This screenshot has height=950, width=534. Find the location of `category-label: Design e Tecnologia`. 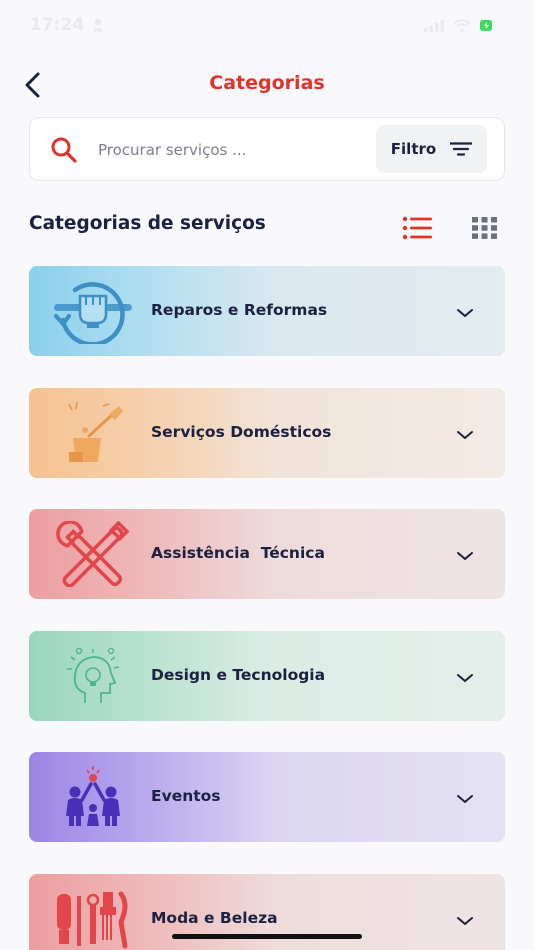

category-label: Design e Tecnologia is located at coordinates (238, 675).